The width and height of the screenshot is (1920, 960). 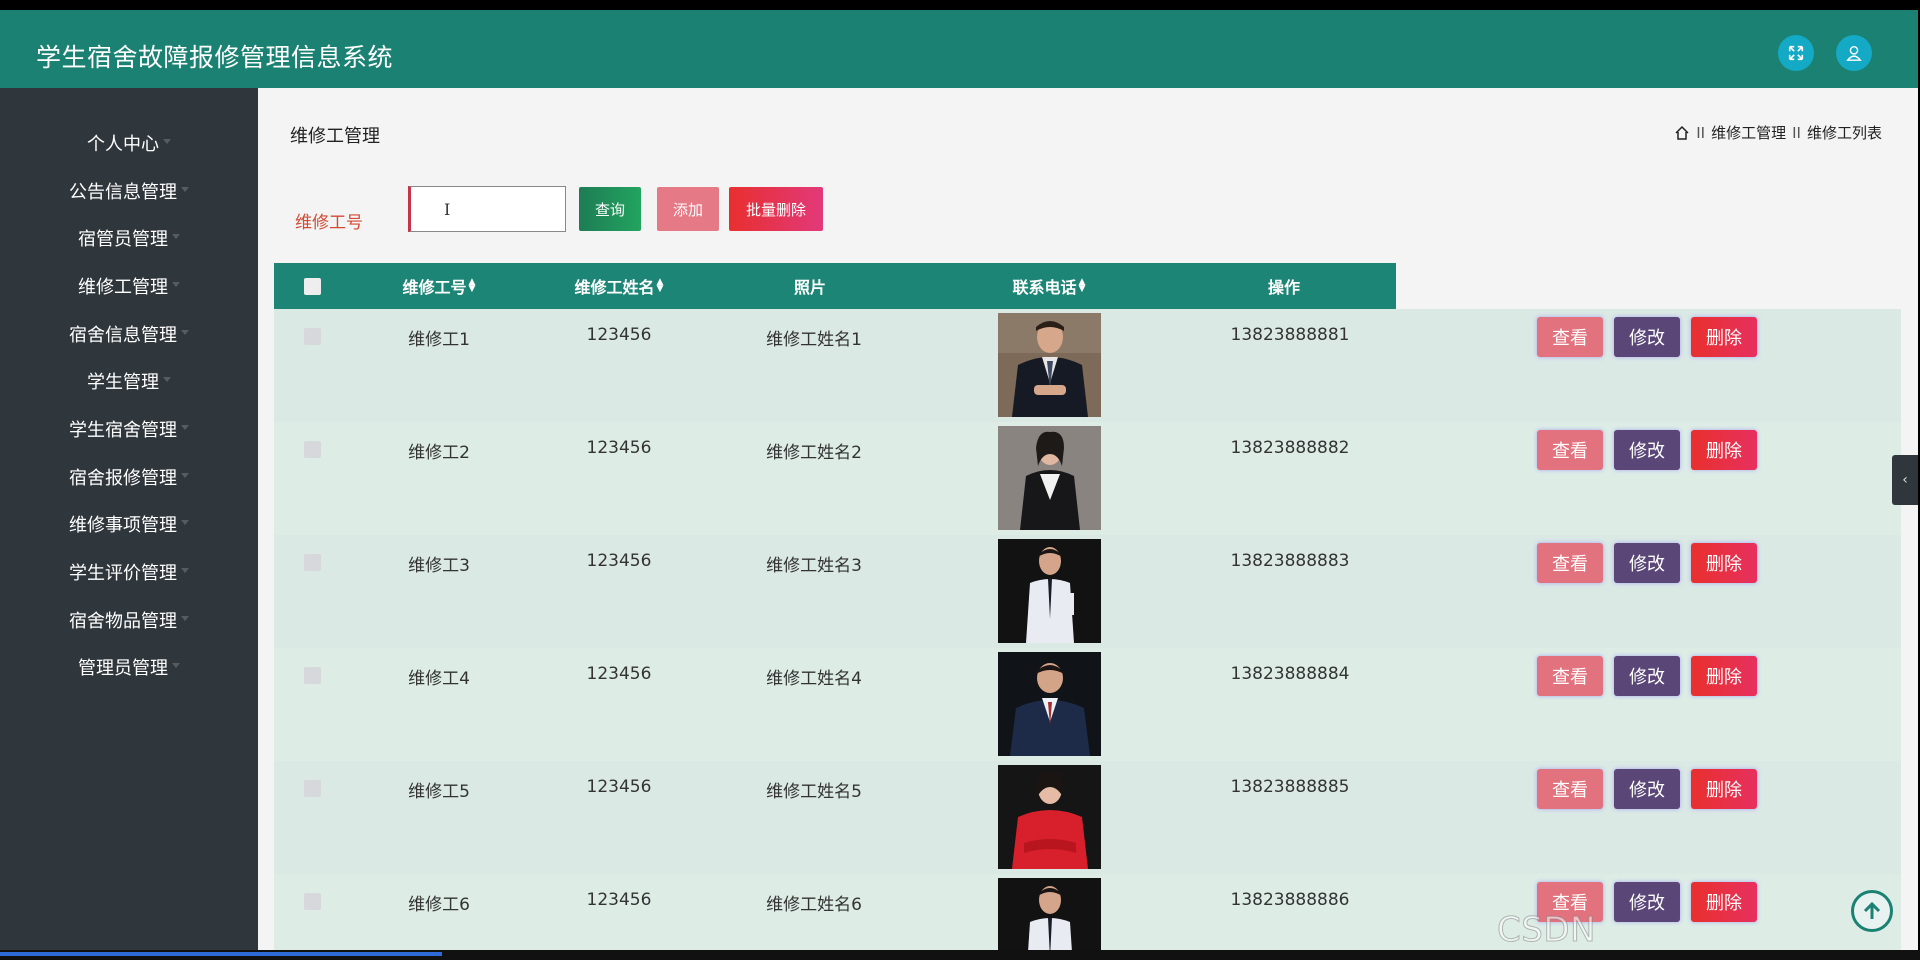 I want to click on column-header-label: 操作, so click(x=1283, y=287).